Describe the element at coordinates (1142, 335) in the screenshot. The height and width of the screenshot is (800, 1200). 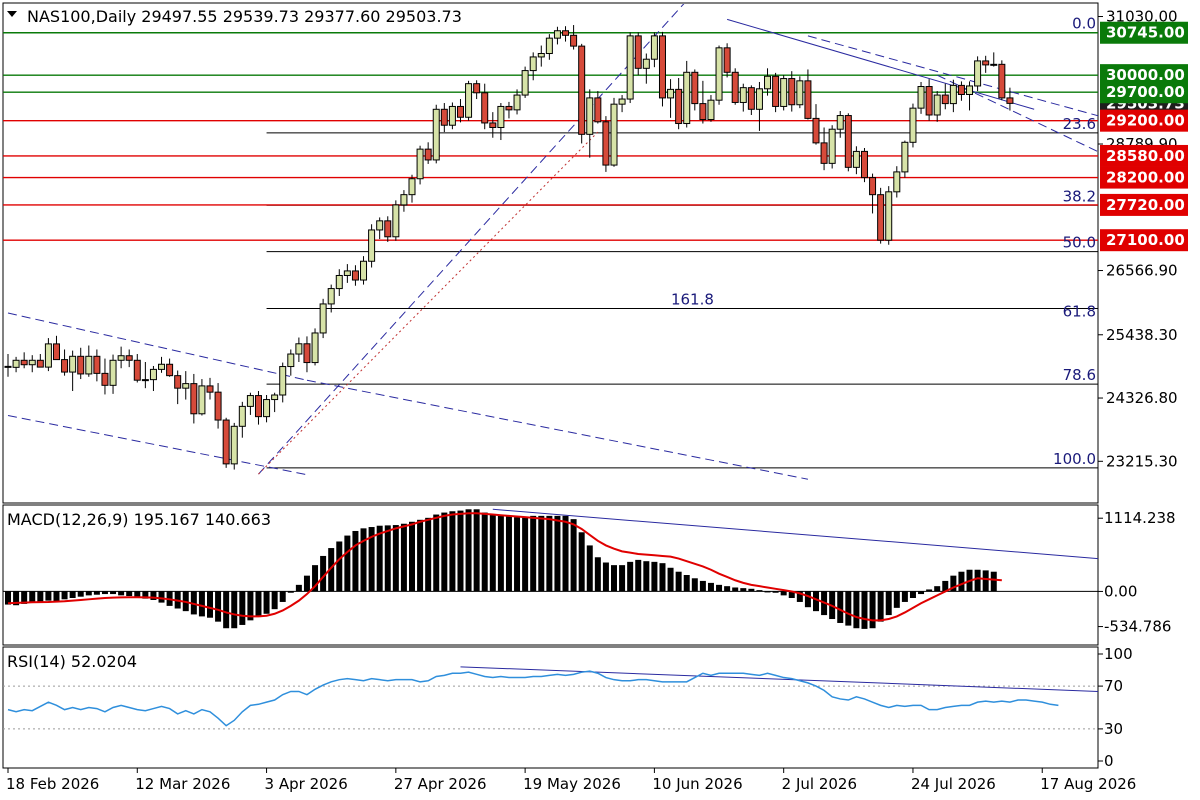
I see `price-tick-label: 25438.30` at that location.